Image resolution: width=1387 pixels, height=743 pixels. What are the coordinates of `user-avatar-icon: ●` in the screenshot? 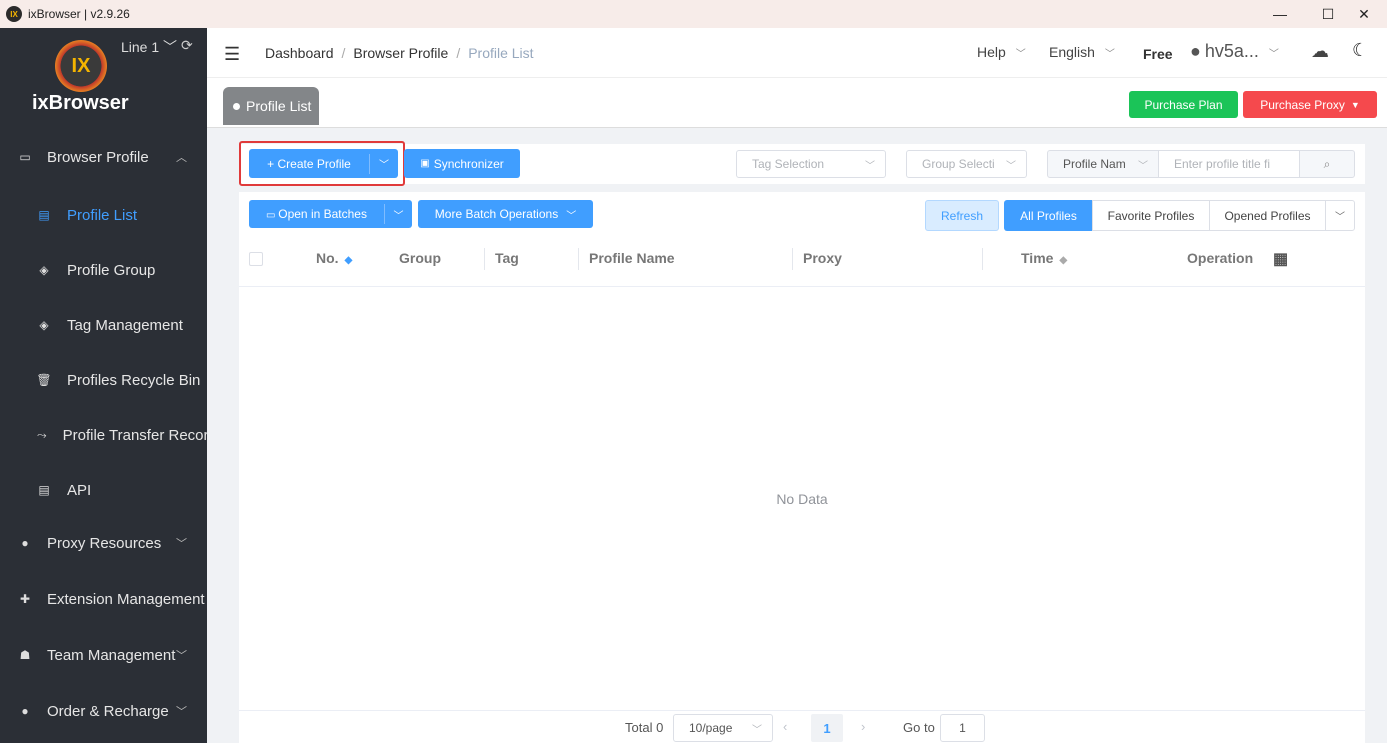 It's located at (1195, 51).